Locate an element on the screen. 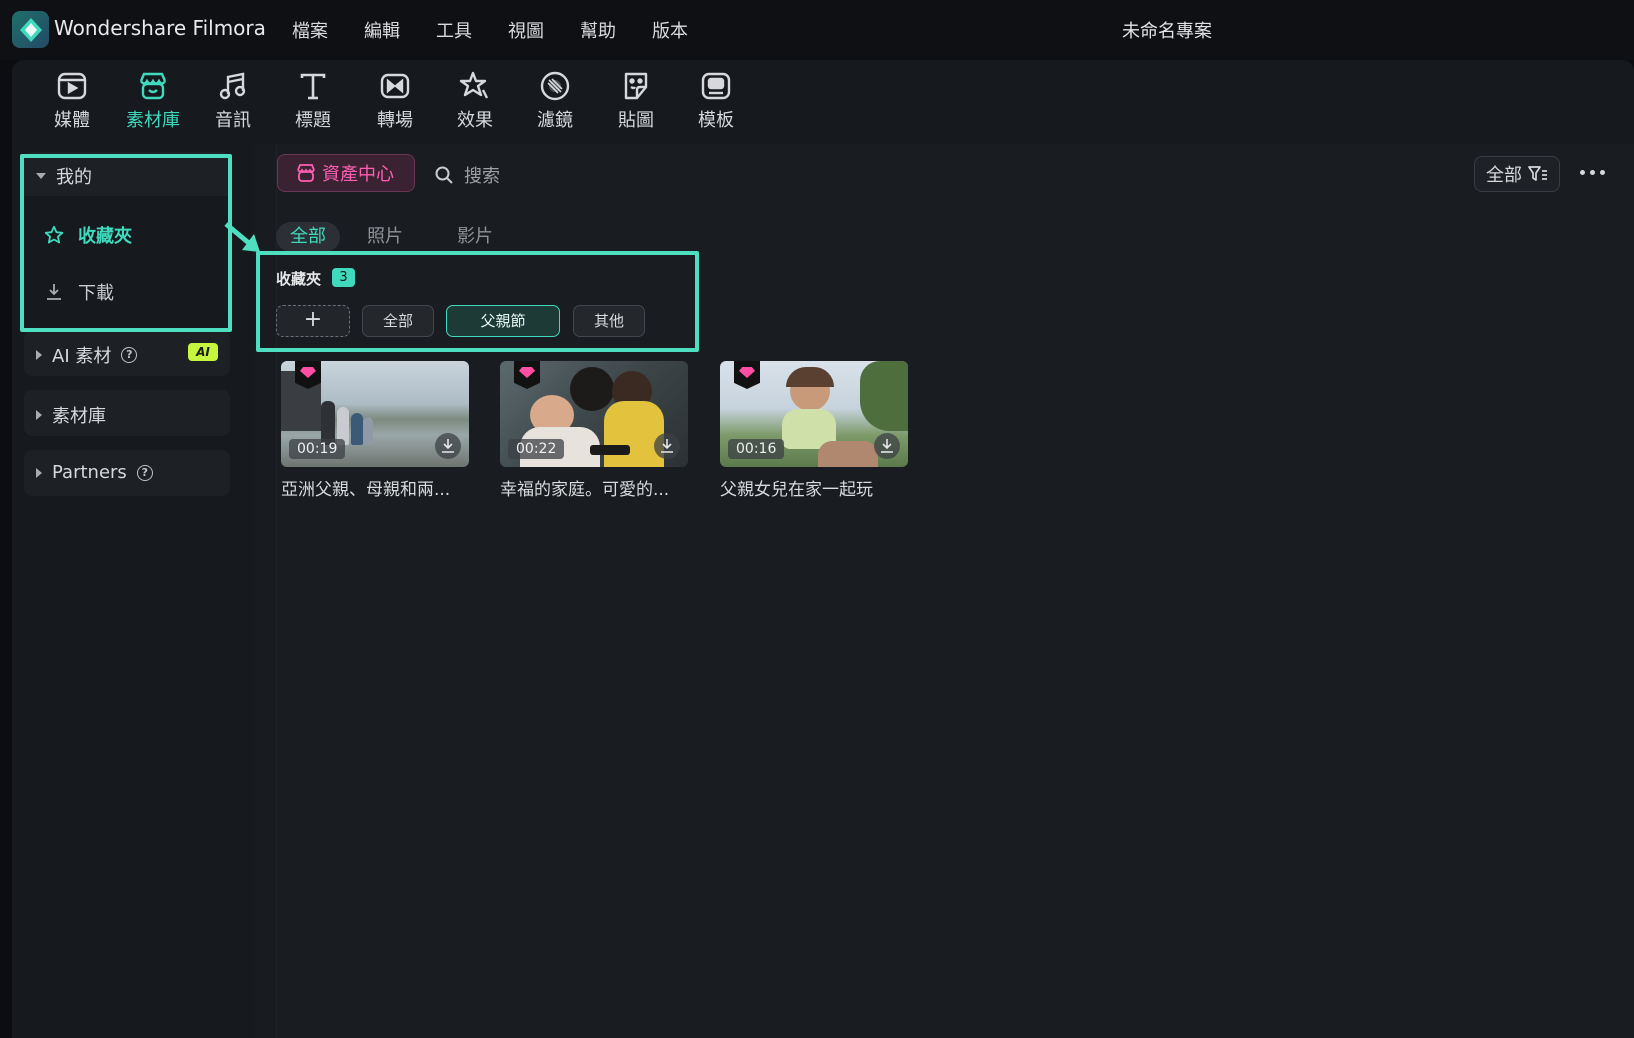 The image size is (1634, 1038). sidebar-partners-section: Partners ? is located at coordinates (127, 473).